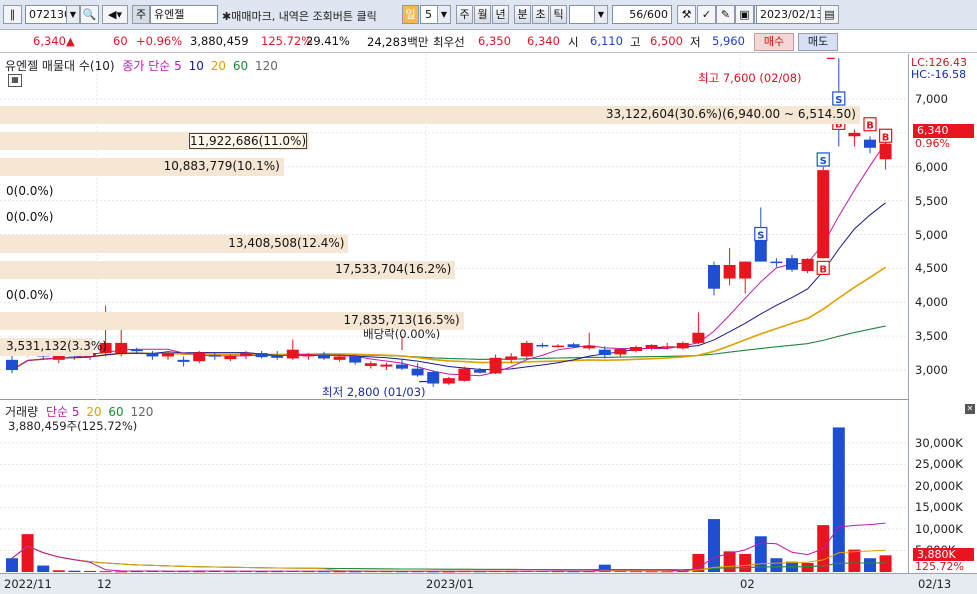  I want to click on legend-ma60: 60, so click(240, 66).